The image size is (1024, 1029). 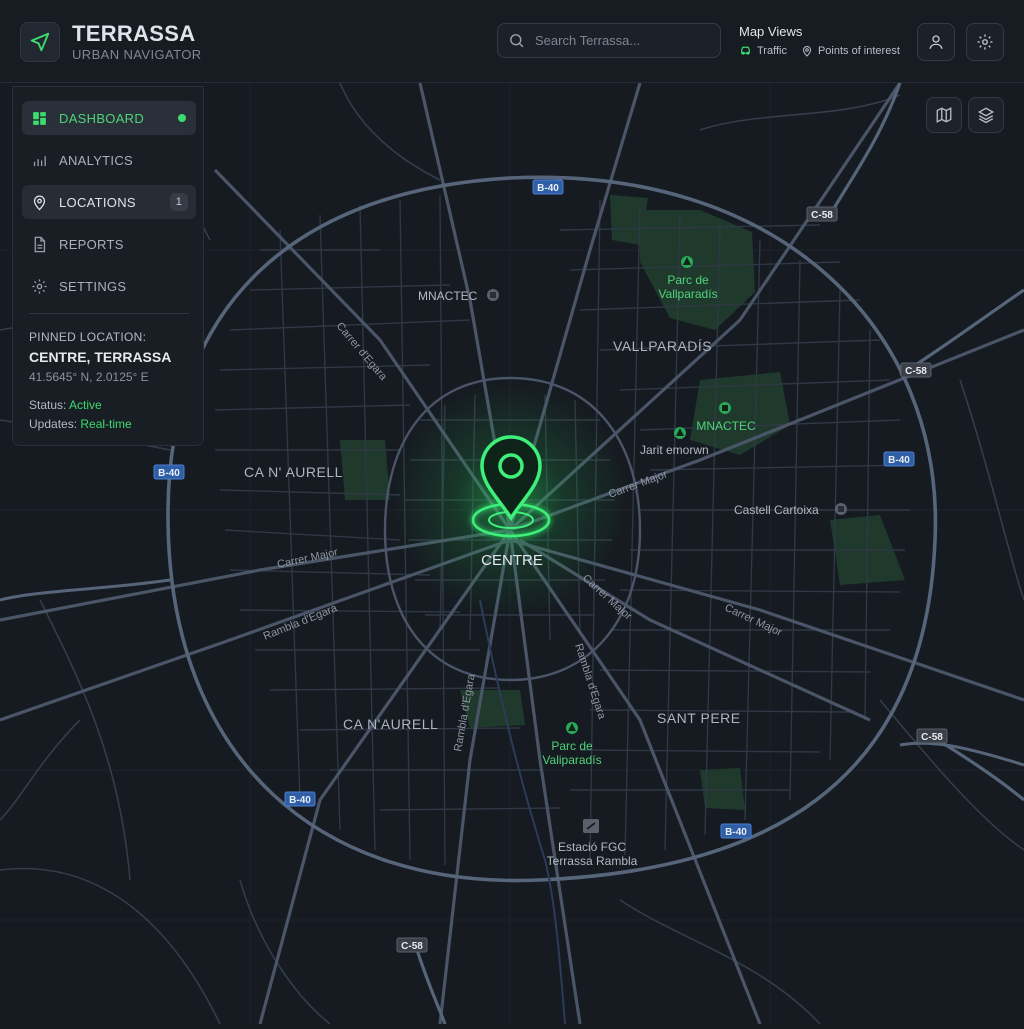 I want to click on svg-text: Valiparadís, so click(x=571, y=760).